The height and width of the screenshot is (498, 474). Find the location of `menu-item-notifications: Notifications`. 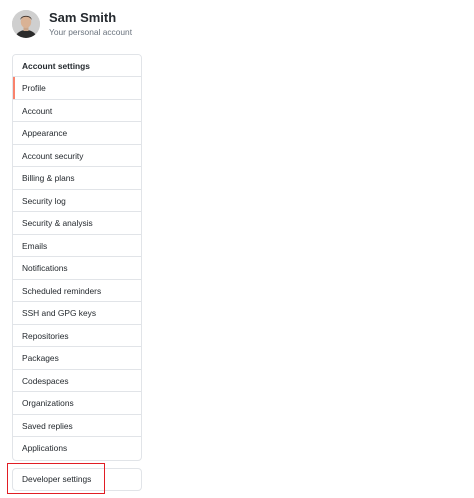

menu-item-notifications: Notifications is located at coordinates (77, 268).